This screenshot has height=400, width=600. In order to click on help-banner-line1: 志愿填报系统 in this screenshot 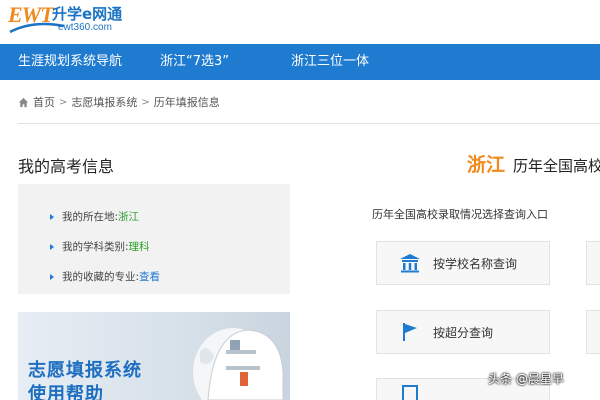, I will do `click(85, 370)`.